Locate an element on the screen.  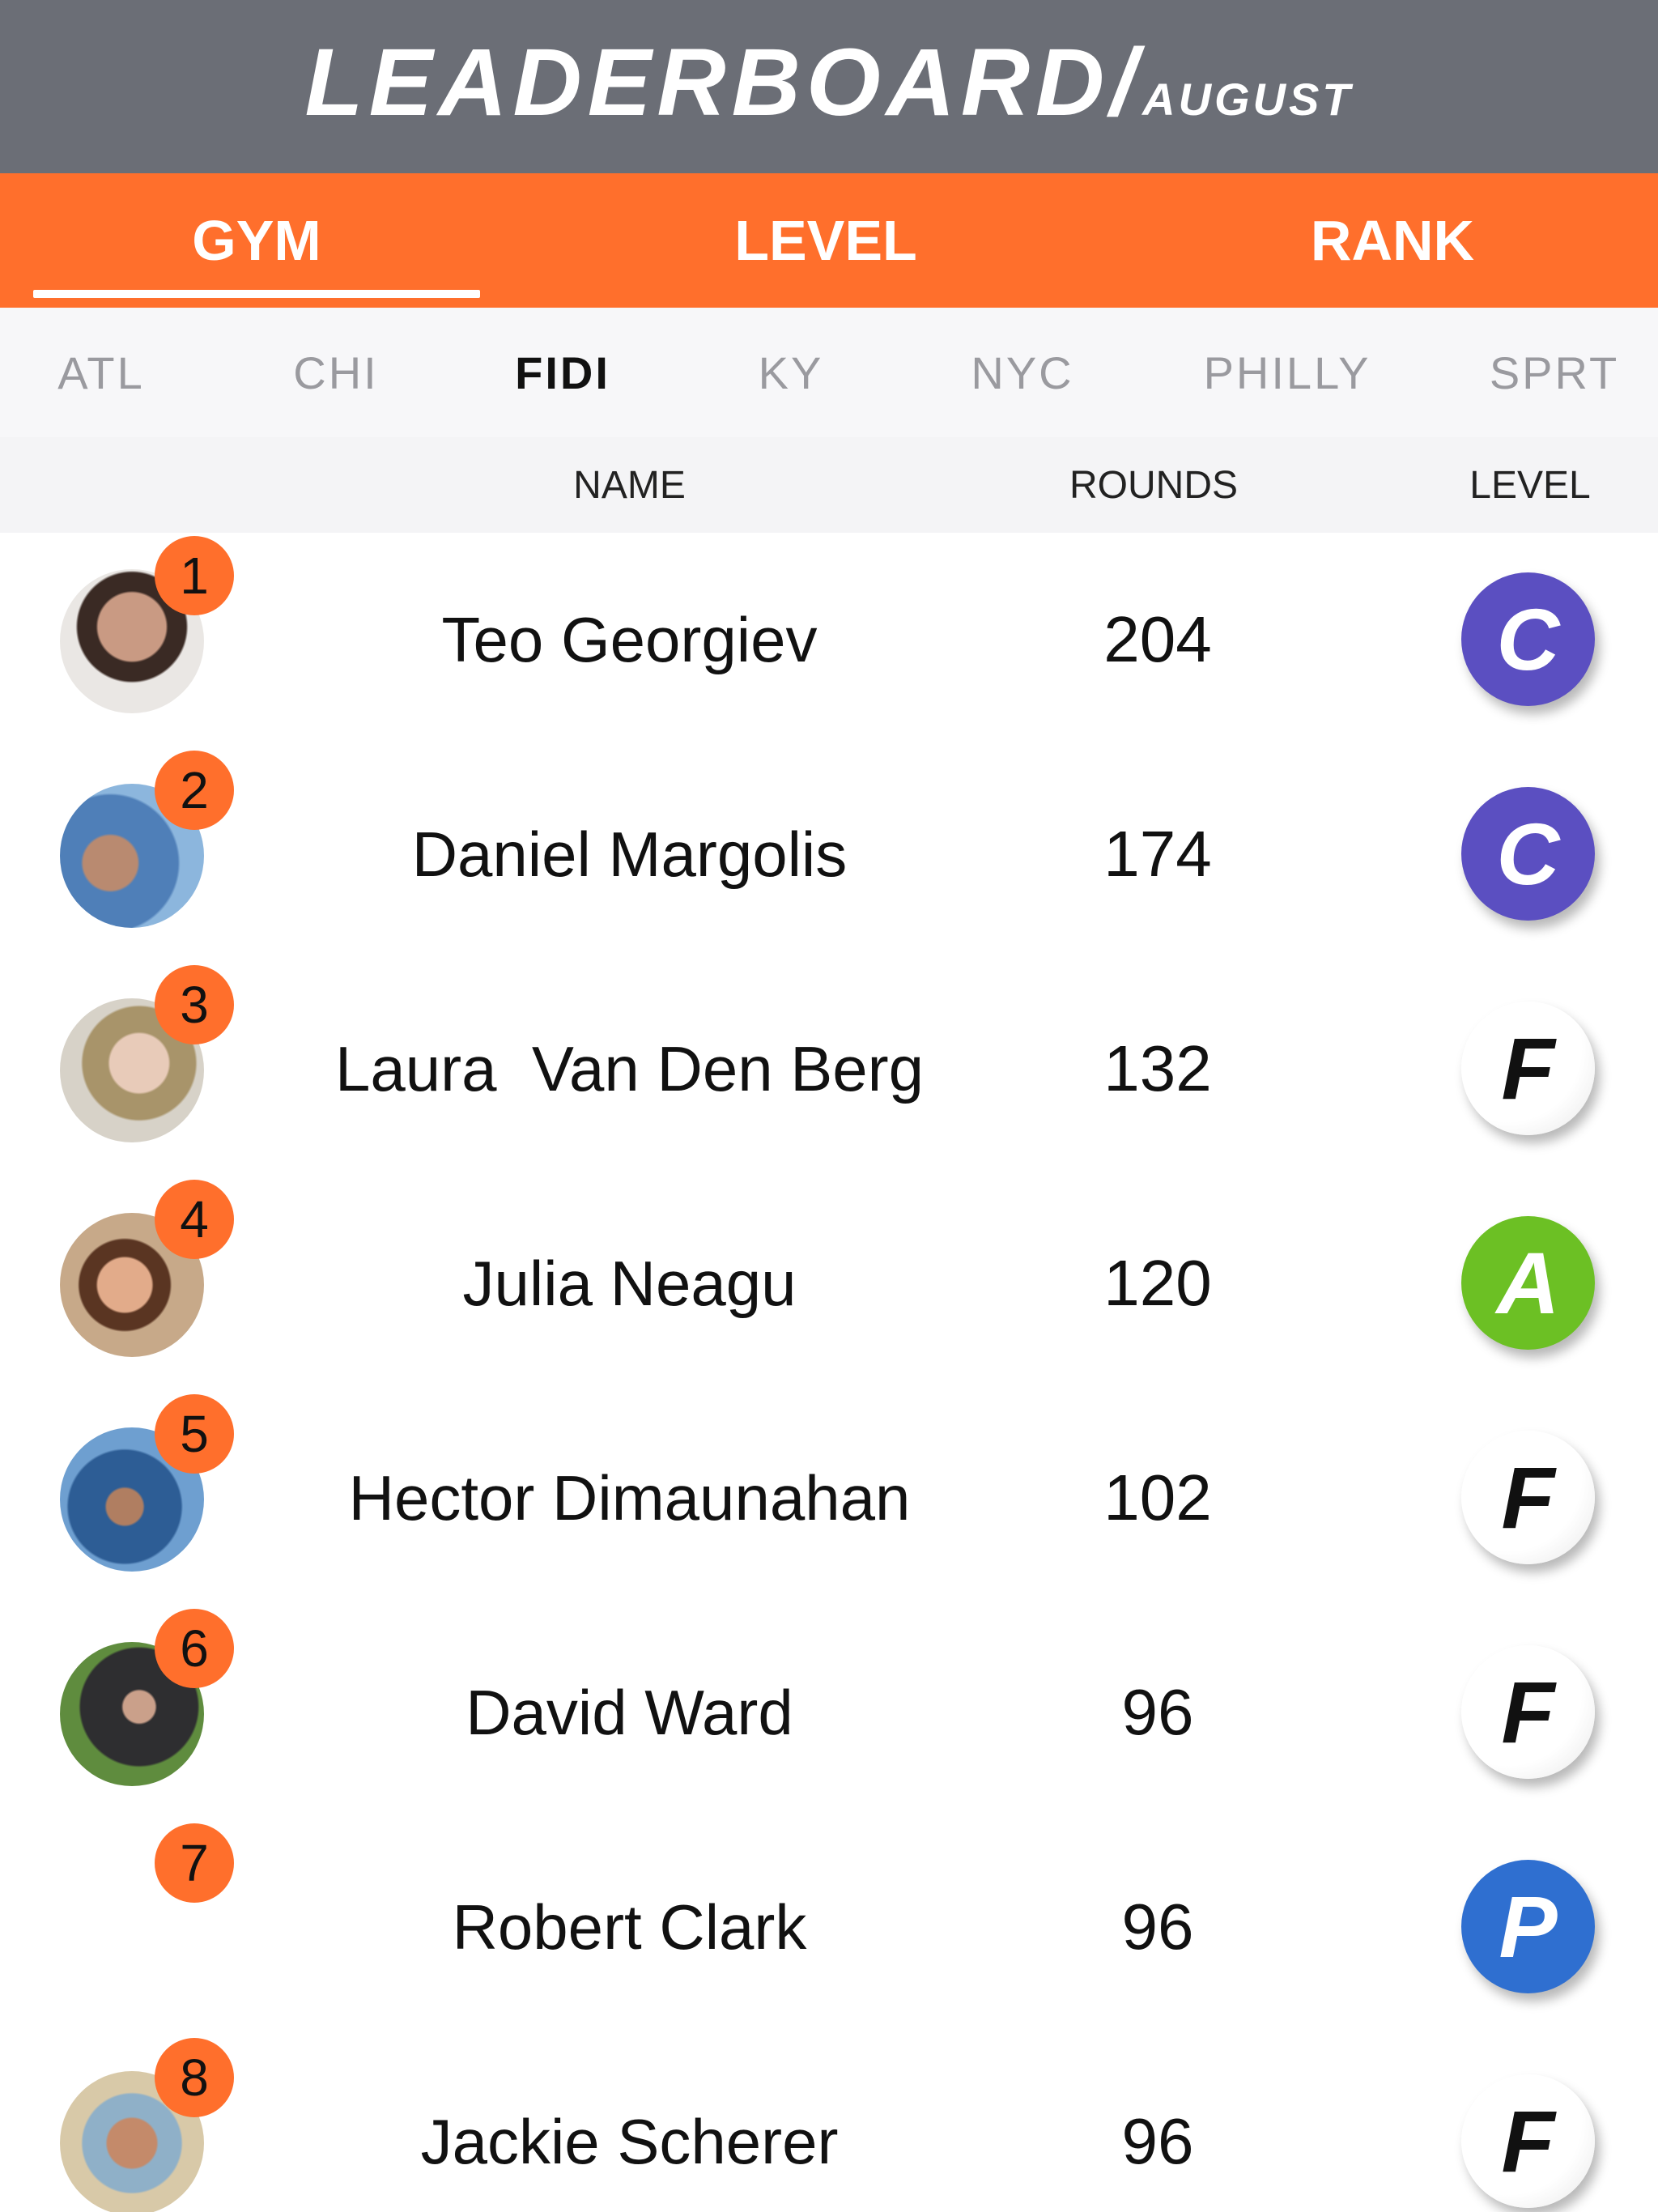
level-badge: P is located at coordinates (1528, 1927).